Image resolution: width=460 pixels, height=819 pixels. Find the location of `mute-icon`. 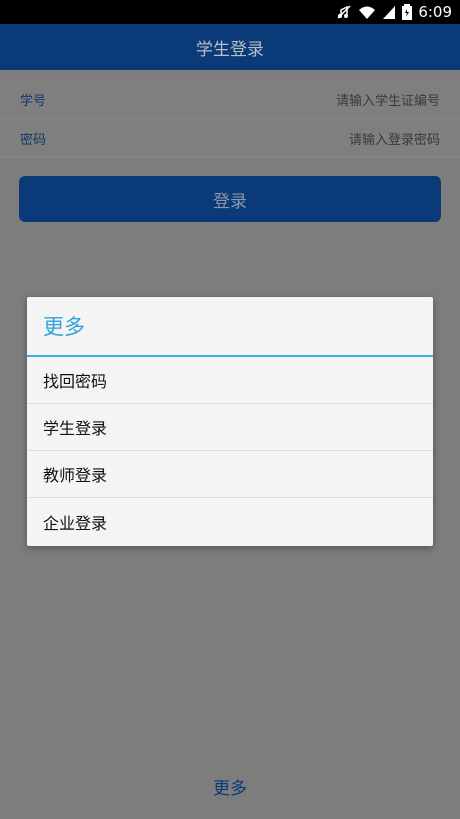

mute-icon is located at coordinates (344, 12).